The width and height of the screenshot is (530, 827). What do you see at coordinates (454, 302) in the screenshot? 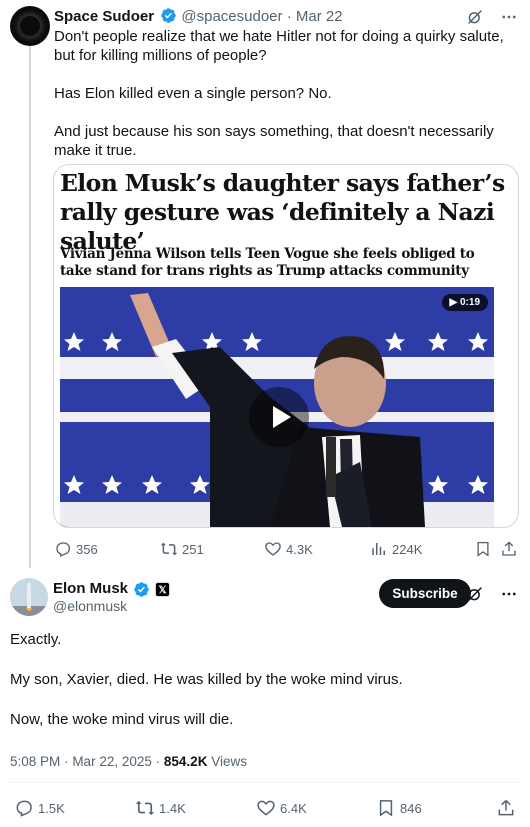
I see `play-icon-small: ▶` at bounding box center [454, 302].